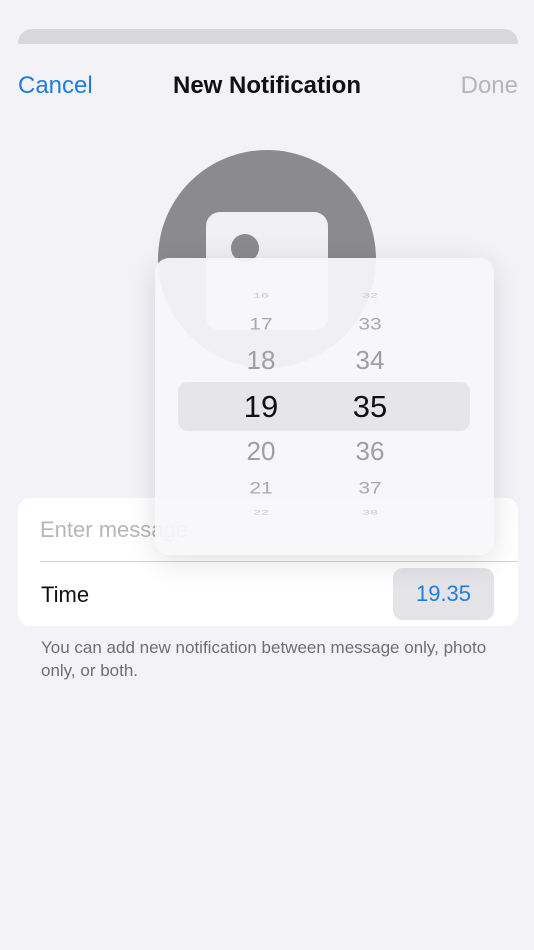 The height and width of the screenshot is (950, 534). I want to click on hour-option: 17, so click(261, 324).